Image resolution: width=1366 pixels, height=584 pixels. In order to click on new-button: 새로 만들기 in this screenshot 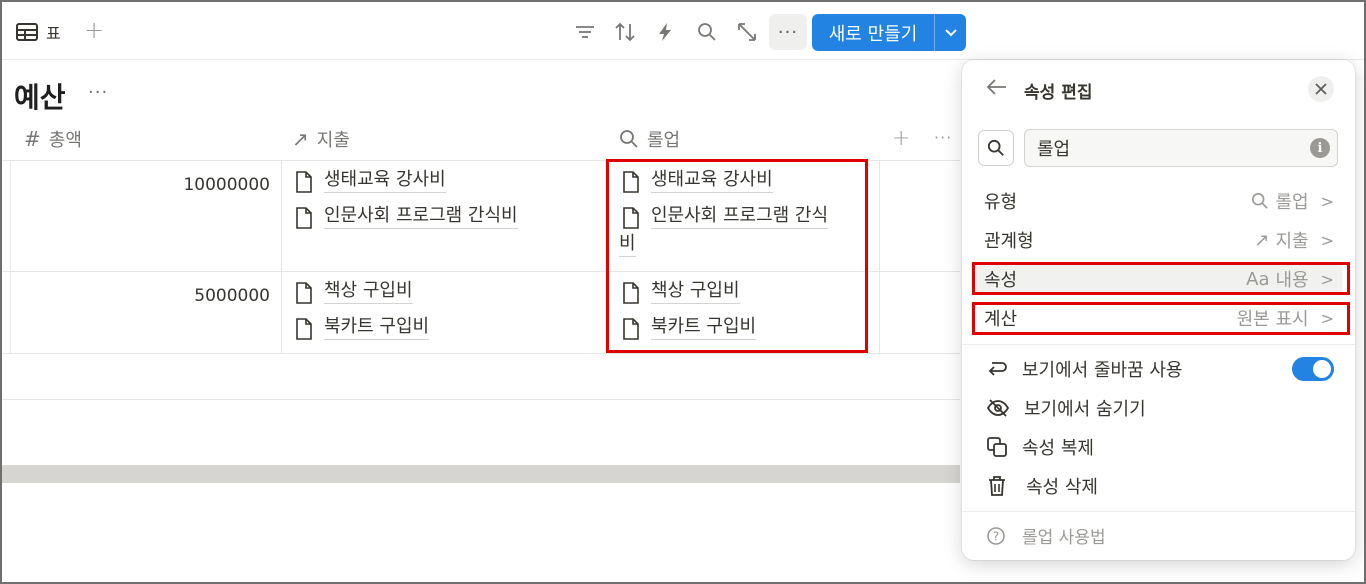, I will do `click(889, 32)`.